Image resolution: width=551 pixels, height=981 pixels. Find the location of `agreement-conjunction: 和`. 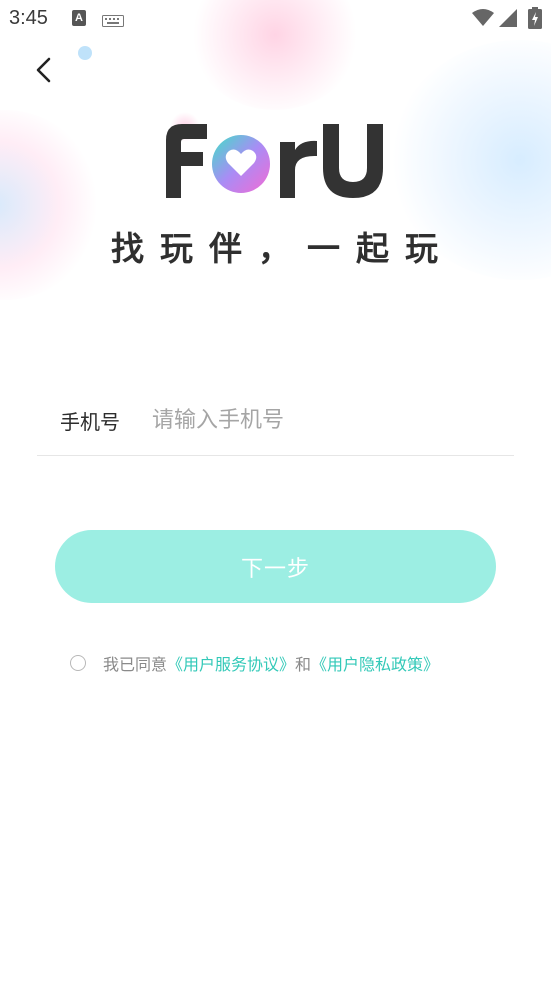

agreement-conjunction: 和 is located at coordinates (303, 664).